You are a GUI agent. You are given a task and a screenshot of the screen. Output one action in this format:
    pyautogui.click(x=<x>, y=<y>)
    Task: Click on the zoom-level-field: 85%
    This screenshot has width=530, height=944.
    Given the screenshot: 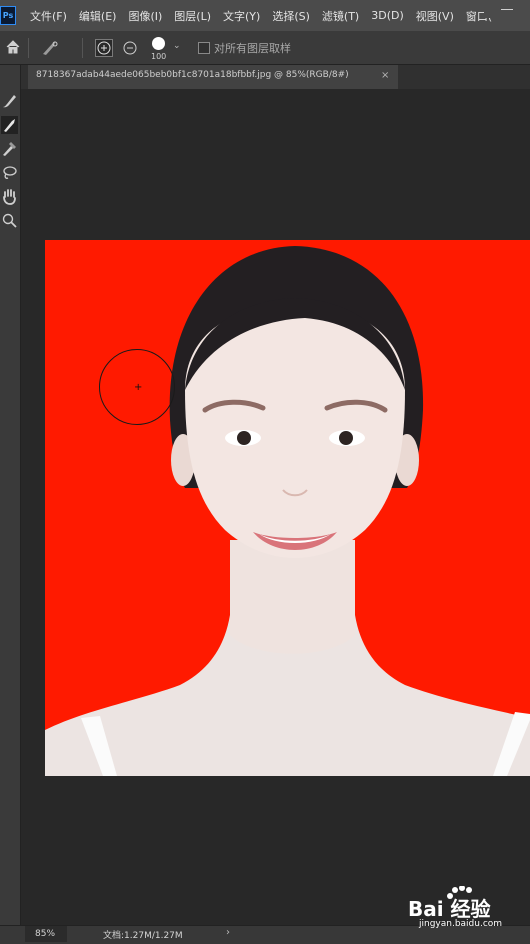 What is the action you would take?
    pyautogui.click(x=46, y=934)
    